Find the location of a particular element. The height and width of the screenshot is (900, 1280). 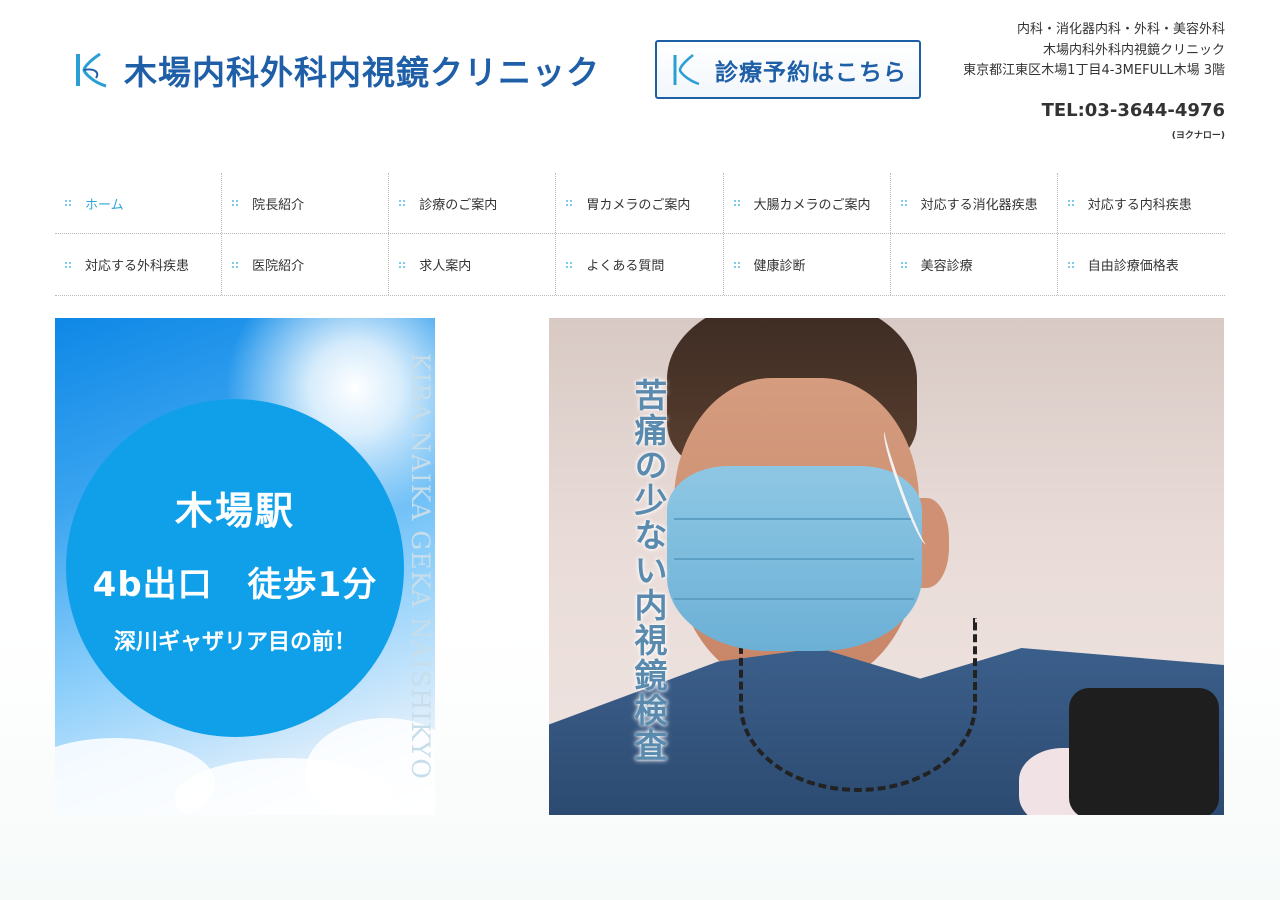

clinic-logo: 木場内科外科内視鏡クリニック is located at coordinates (335, 70).